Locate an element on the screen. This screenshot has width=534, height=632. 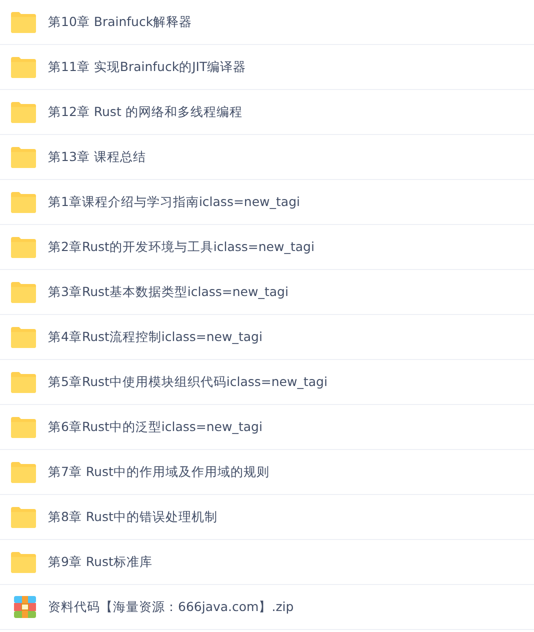
file-name: 第3章Rust基本数据类型iclass=new_tagi is located at coordinates (168, 292).